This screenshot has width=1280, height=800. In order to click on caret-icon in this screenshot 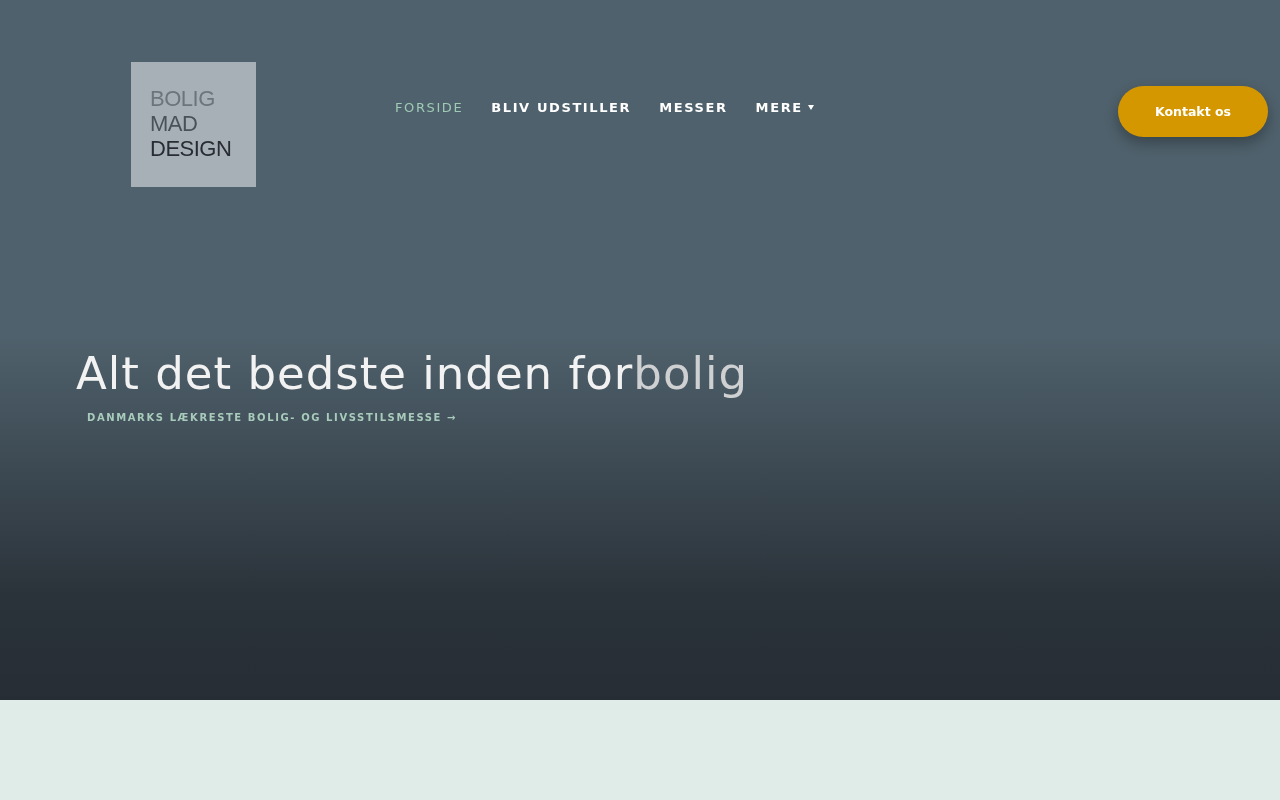, I will do `click(810, 107)`.